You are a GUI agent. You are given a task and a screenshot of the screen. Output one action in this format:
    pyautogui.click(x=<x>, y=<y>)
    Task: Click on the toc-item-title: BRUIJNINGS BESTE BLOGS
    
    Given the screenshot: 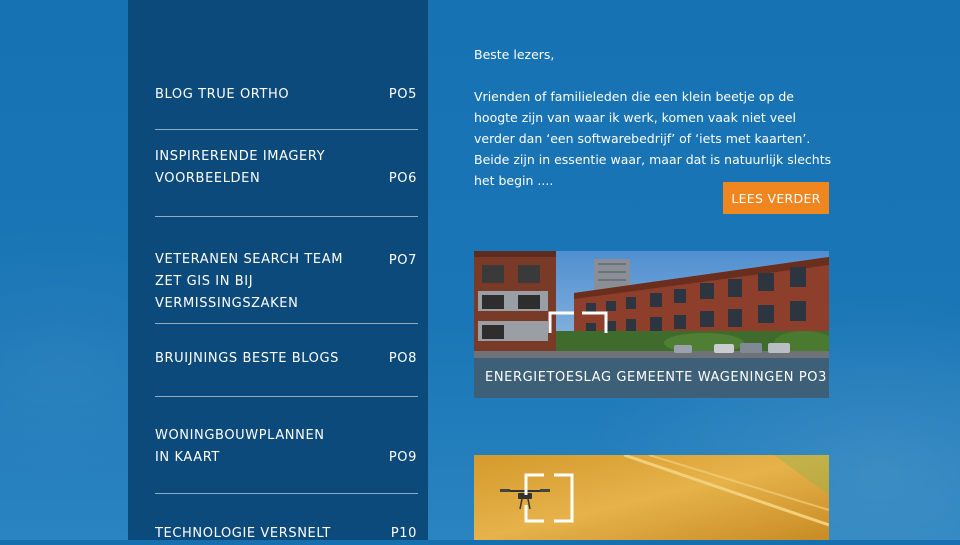 What is the action you would take?
    pyautogui.click(x=247, y=358)
    